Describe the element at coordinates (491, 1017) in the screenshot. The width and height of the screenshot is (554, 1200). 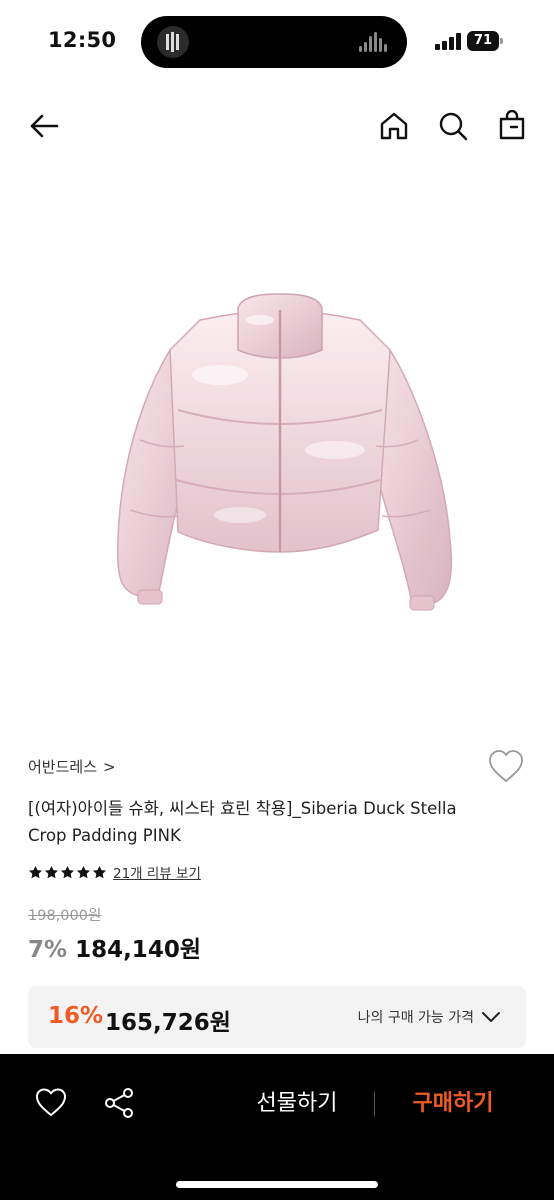
I see `chevron-down-icon` at that location.